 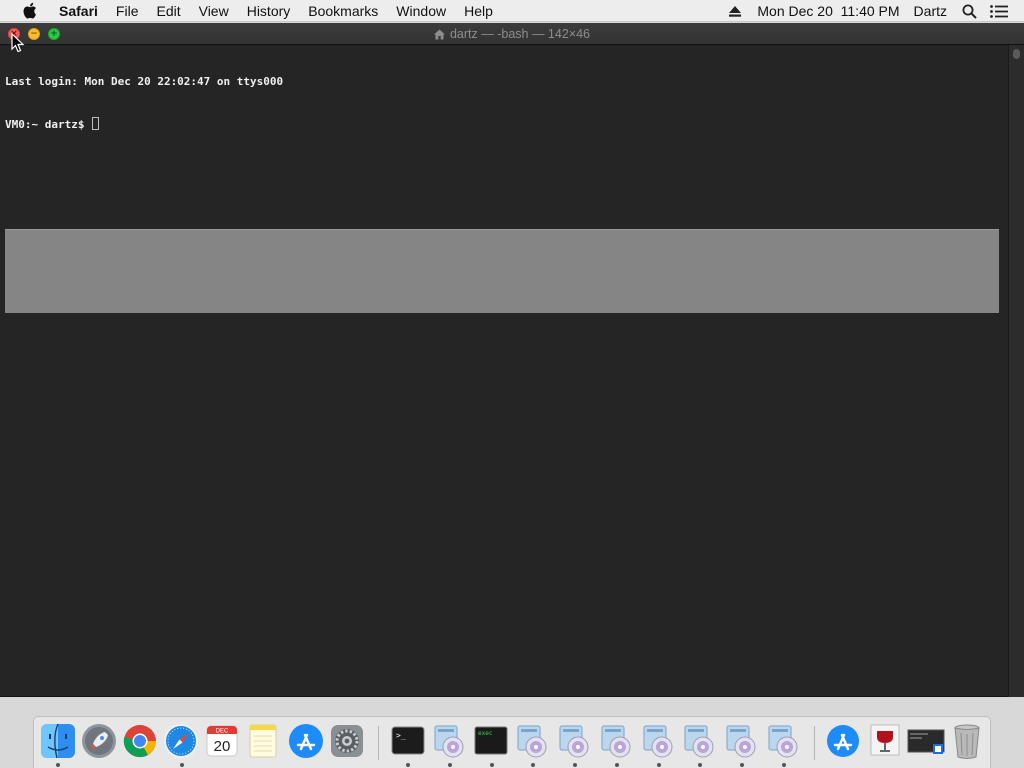 What do you see at coordinates (969, 11) in the screenshot?
I see `spotlight-search-icon` at bounding box center [969, 11].